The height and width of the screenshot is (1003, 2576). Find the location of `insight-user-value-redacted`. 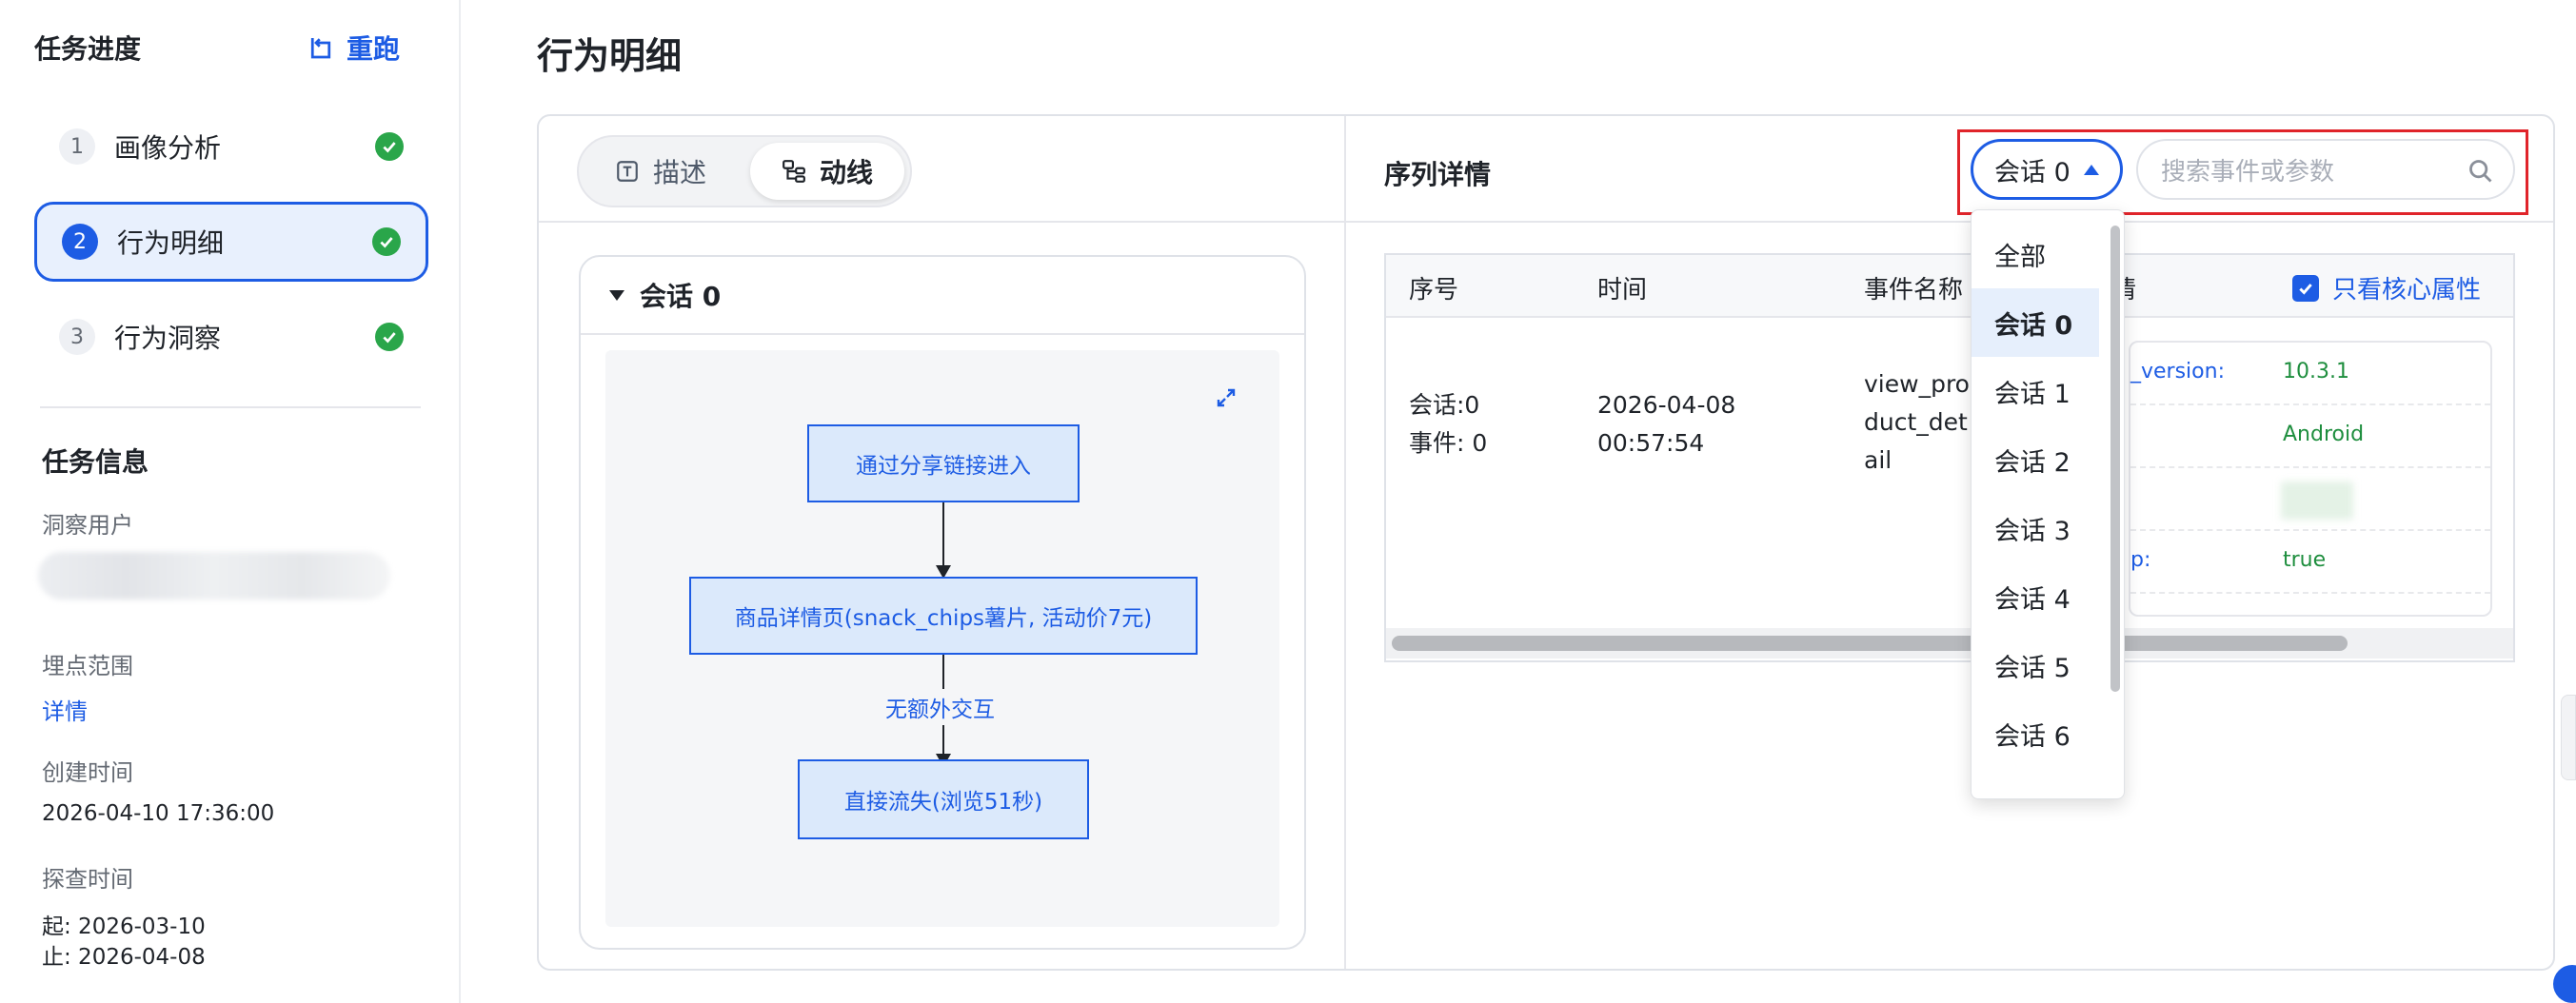

insight-user-value-redacted is located at coordinates (214, 576).